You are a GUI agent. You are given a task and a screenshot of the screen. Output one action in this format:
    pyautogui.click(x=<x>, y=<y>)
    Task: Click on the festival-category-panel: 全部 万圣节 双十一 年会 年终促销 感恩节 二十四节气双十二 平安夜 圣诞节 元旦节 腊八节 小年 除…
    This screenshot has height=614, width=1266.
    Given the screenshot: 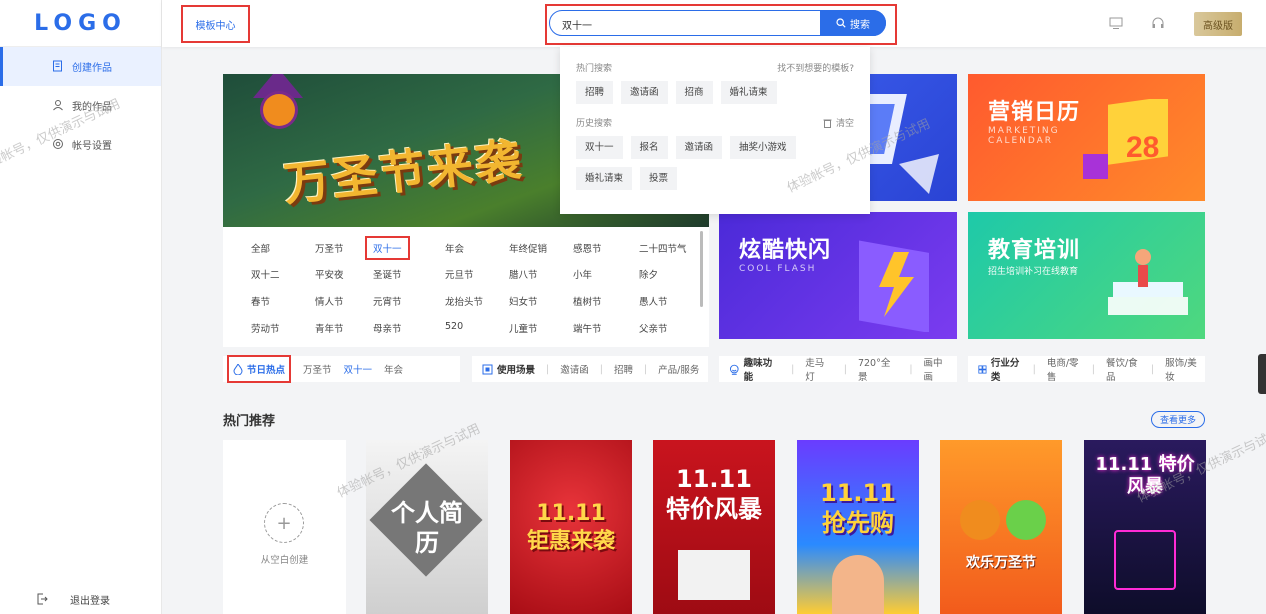 What is the action you would take?
    pyautogui.click(x=466, y=287)
    